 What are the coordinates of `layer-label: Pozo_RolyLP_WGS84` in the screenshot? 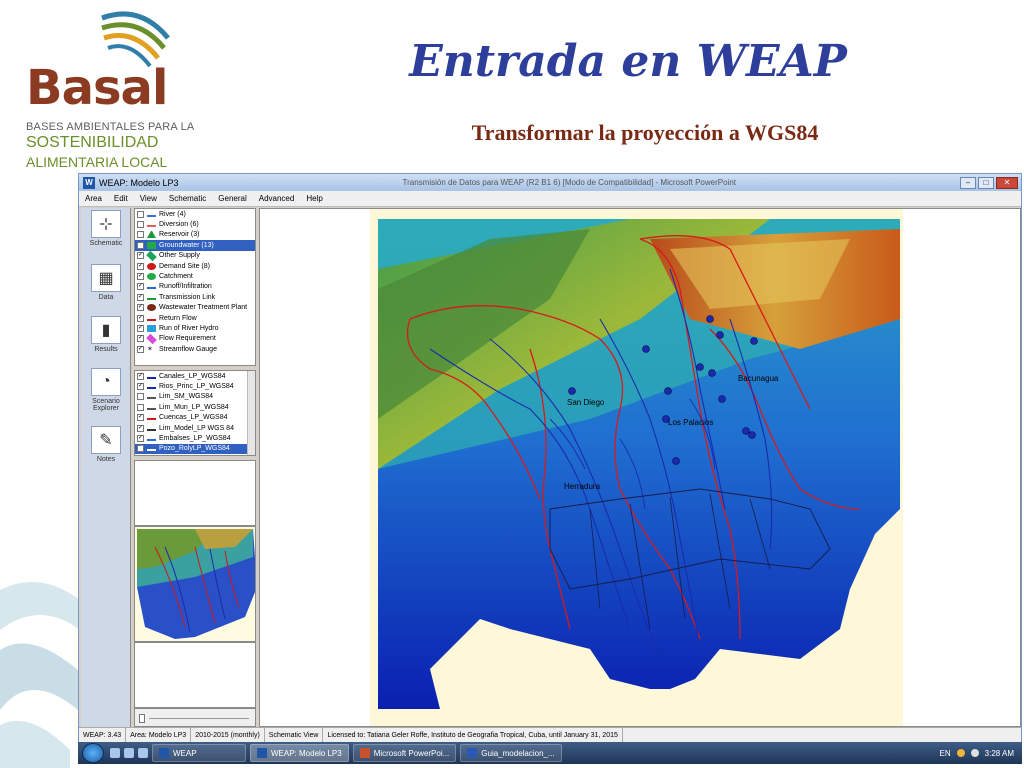 It's located at (194, 449).